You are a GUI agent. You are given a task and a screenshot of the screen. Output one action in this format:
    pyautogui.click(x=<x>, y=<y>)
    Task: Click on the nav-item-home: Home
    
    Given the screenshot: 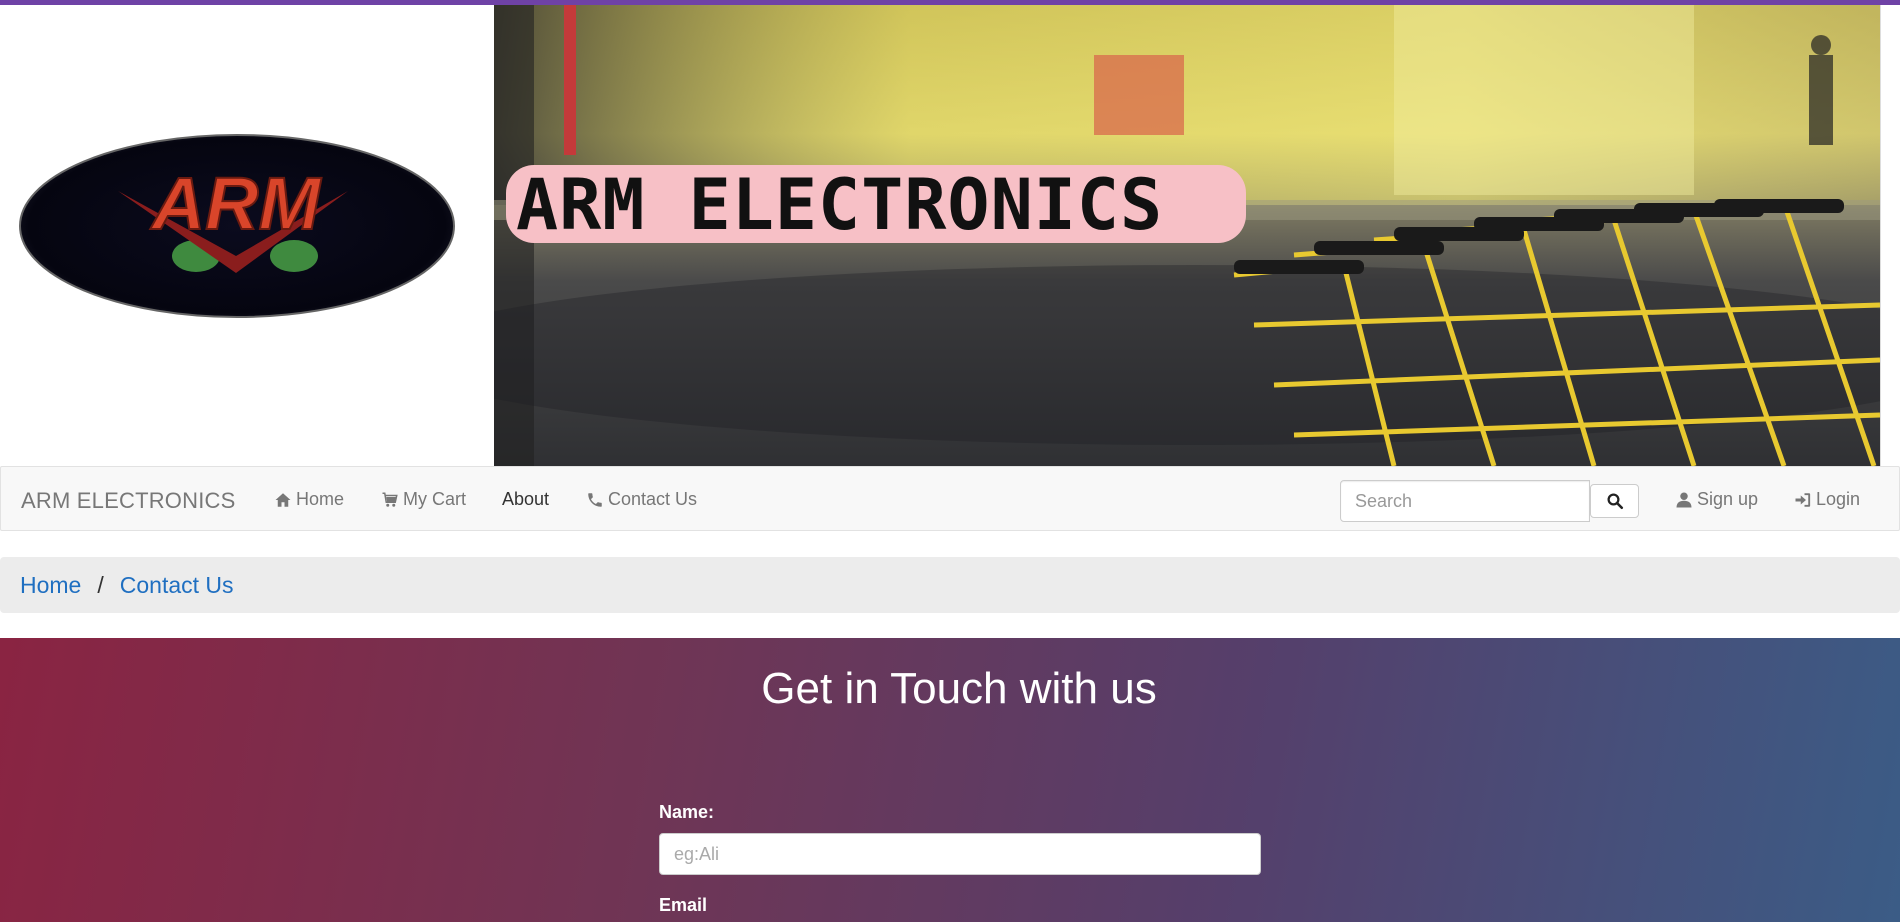 What is the action you would take?
    pyautogui.click(x=309, y=499)
    